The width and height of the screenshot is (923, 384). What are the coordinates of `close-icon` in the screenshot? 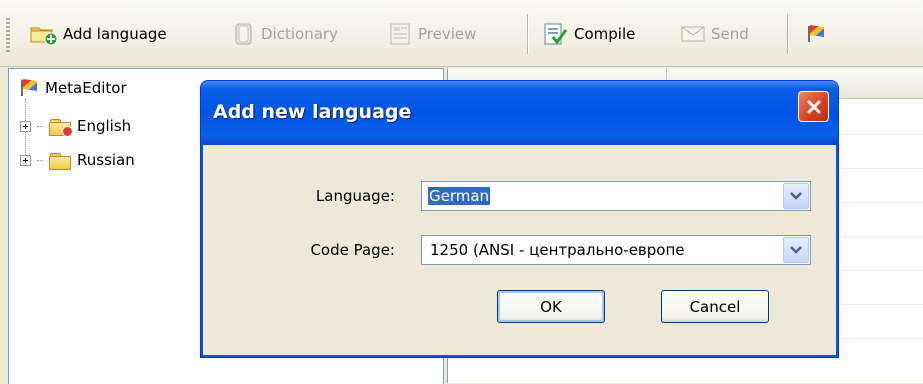 It's located at (813, 106).